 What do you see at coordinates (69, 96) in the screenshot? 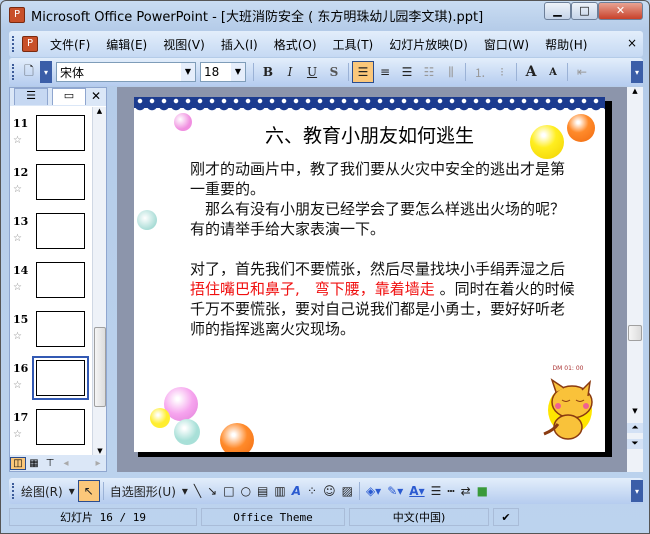
I see `tab-slides: ▭` at bounding box center [69, 96].